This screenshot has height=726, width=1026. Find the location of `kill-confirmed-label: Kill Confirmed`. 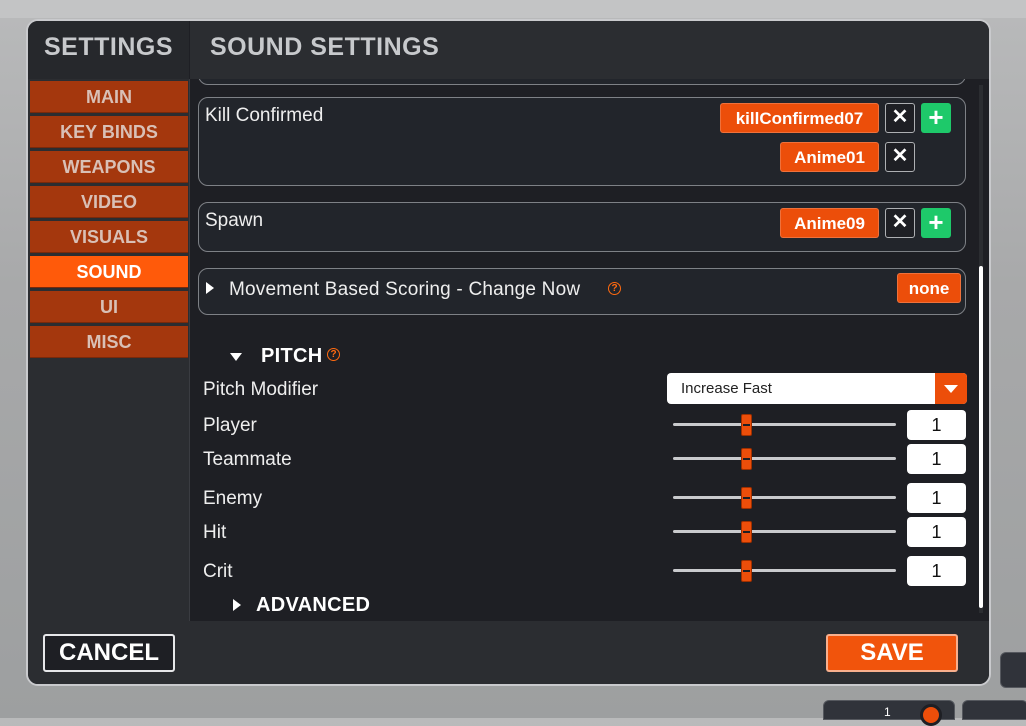

kill-confirmed-label: Kill Confirmed is located at coordinates (264, 115).